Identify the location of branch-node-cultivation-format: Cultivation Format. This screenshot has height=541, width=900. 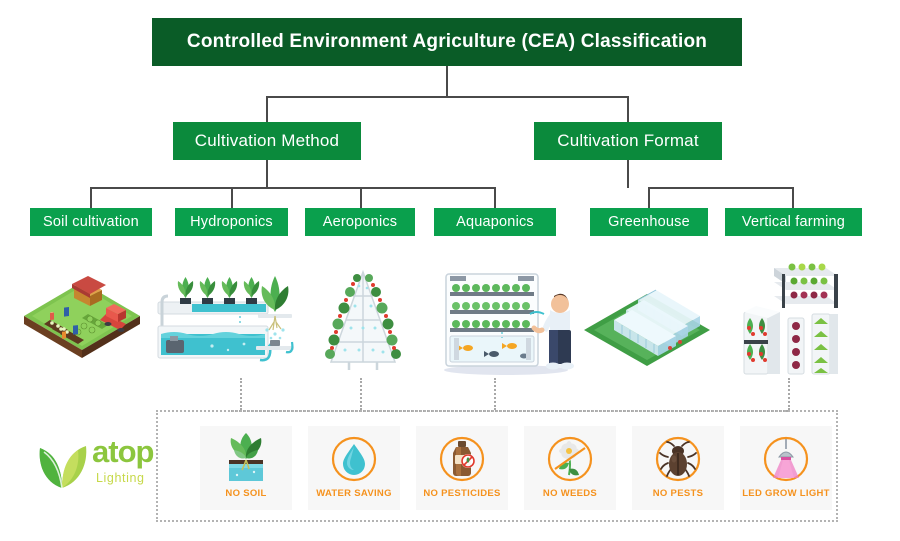
(628, 141).